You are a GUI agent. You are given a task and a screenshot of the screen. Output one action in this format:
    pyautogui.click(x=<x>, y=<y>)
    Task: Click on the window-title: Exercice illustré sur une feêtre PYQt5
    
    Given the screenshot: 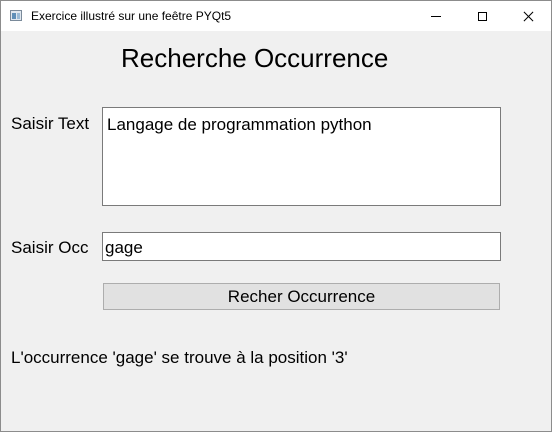 What is the action you would take?
    pyautogui.click(x=131, y=16)
    